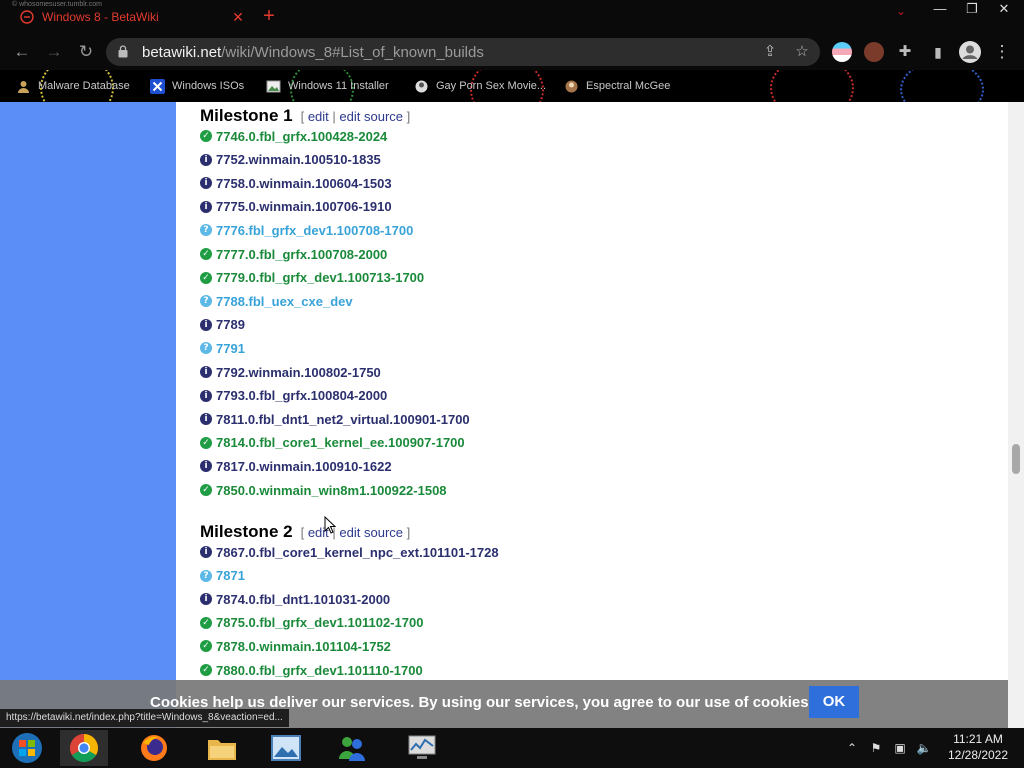 Image resolution: width=1024 pixels, height=768 pixels. What do you see at coordinates (1002, 52) in the screenshot?
I see `menu-icon: ⋮` at bounding box center [1002, 52].